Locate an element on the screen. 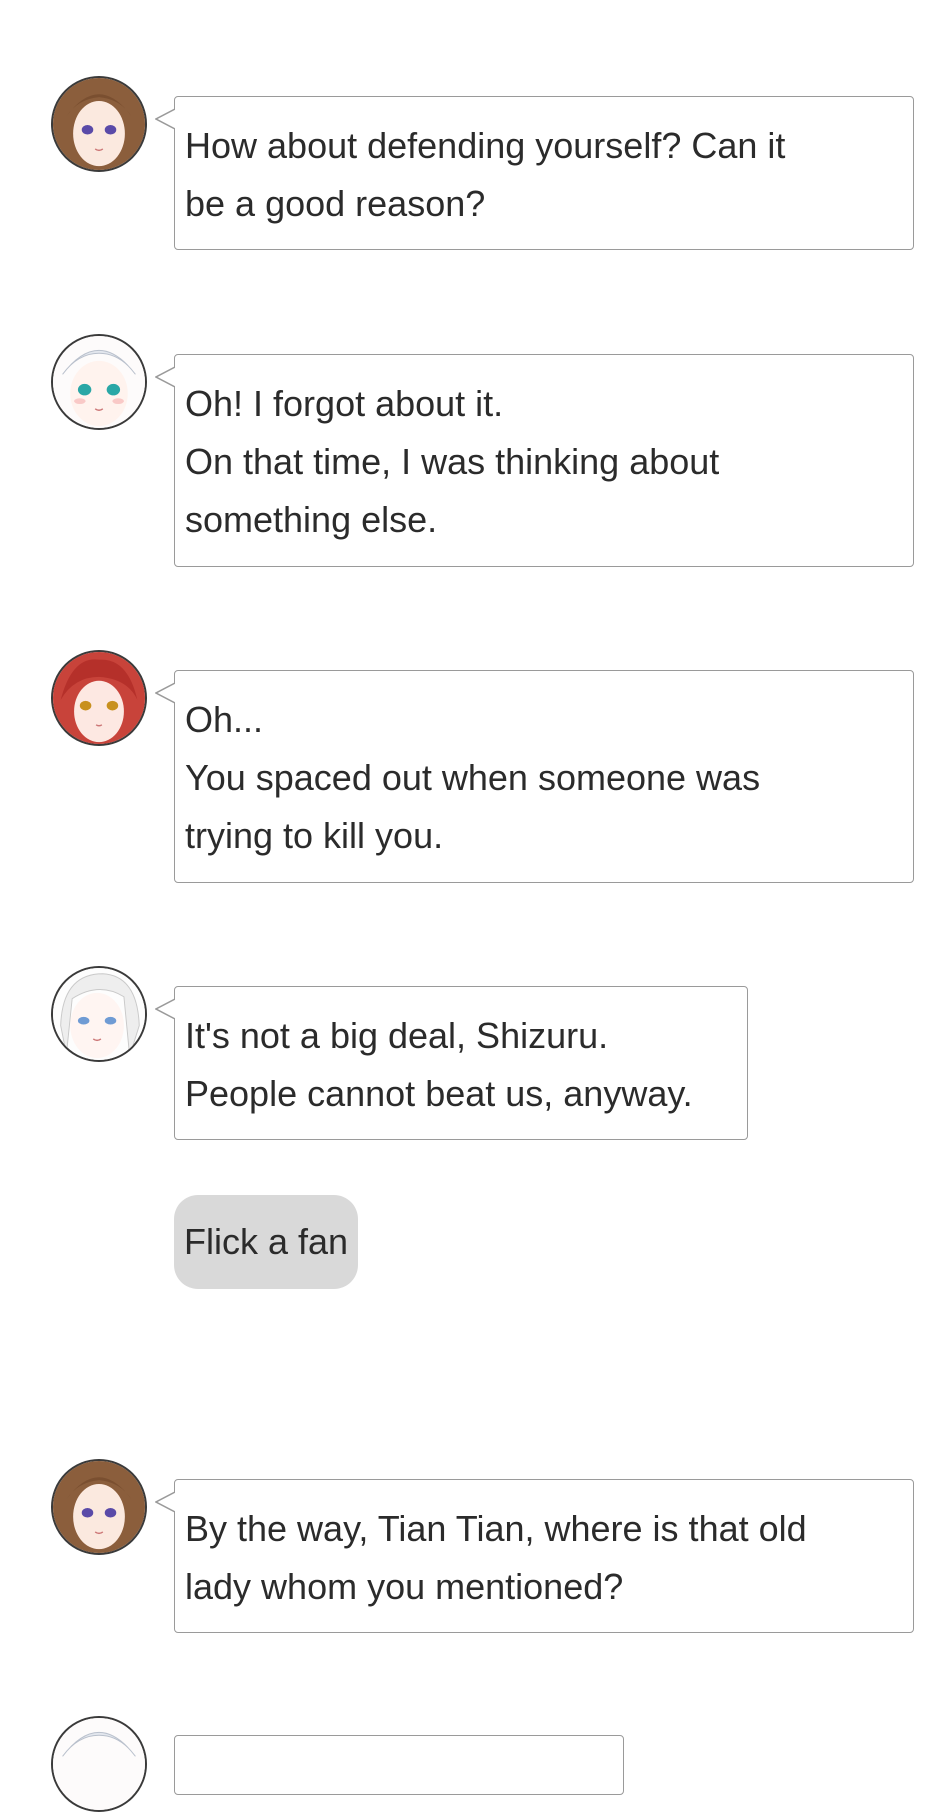 The height and width of the screenshot is (1812, 940). message-text-line: trying to kill you. is located at coordinates (314, 835).